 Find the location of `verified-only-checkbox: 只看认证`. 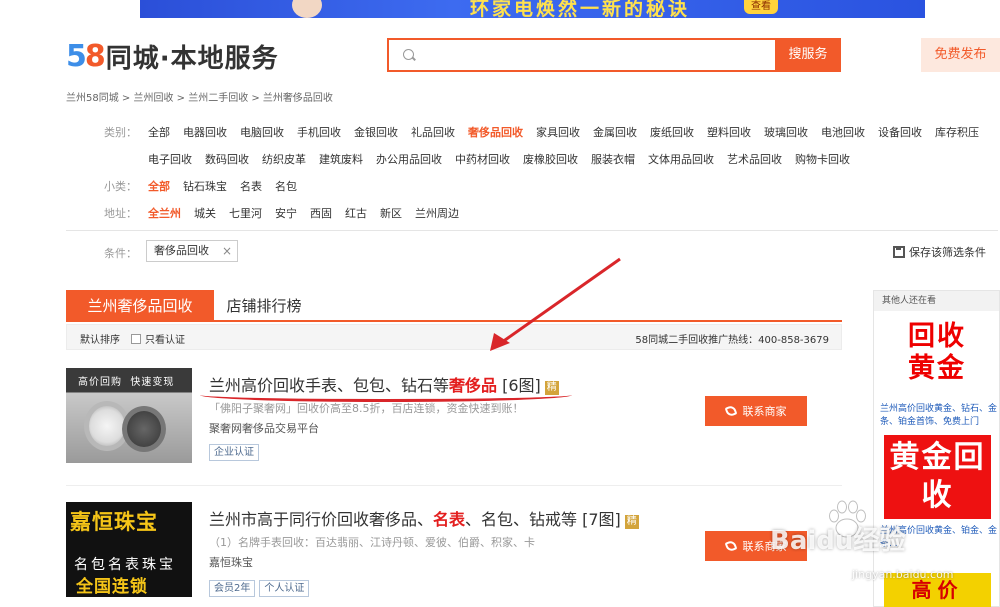

verified-only-checkbox: 只看认证 is located at coordinates (158, 338).